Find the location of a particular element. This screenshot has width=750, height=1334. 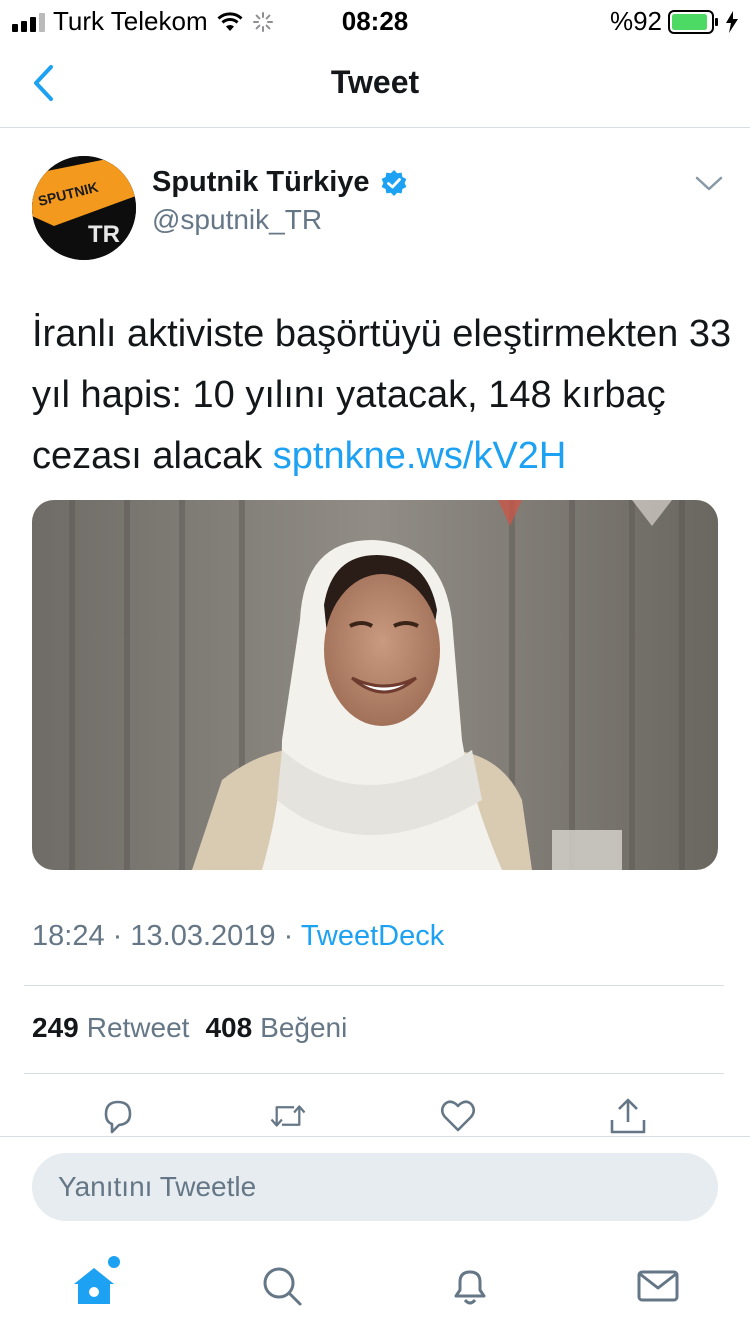

page-title: Tweet is located at coordinates (375, 82).